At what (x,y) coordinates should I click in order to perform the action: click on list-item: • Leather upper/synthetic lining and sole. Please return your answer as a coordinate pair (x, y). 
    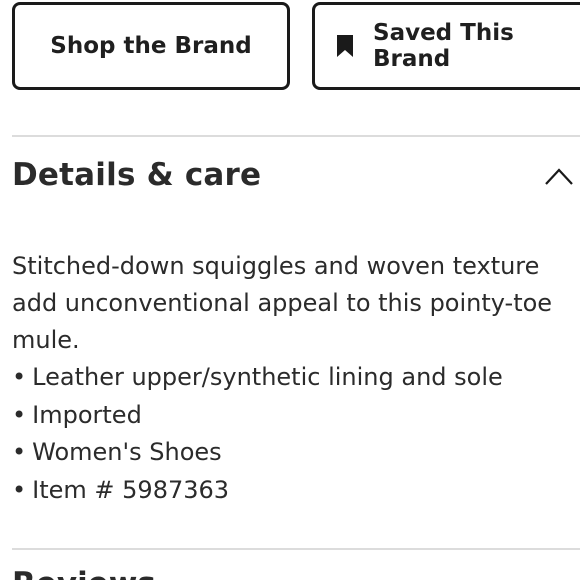
    Looking at the image, I should click on (257, 377).